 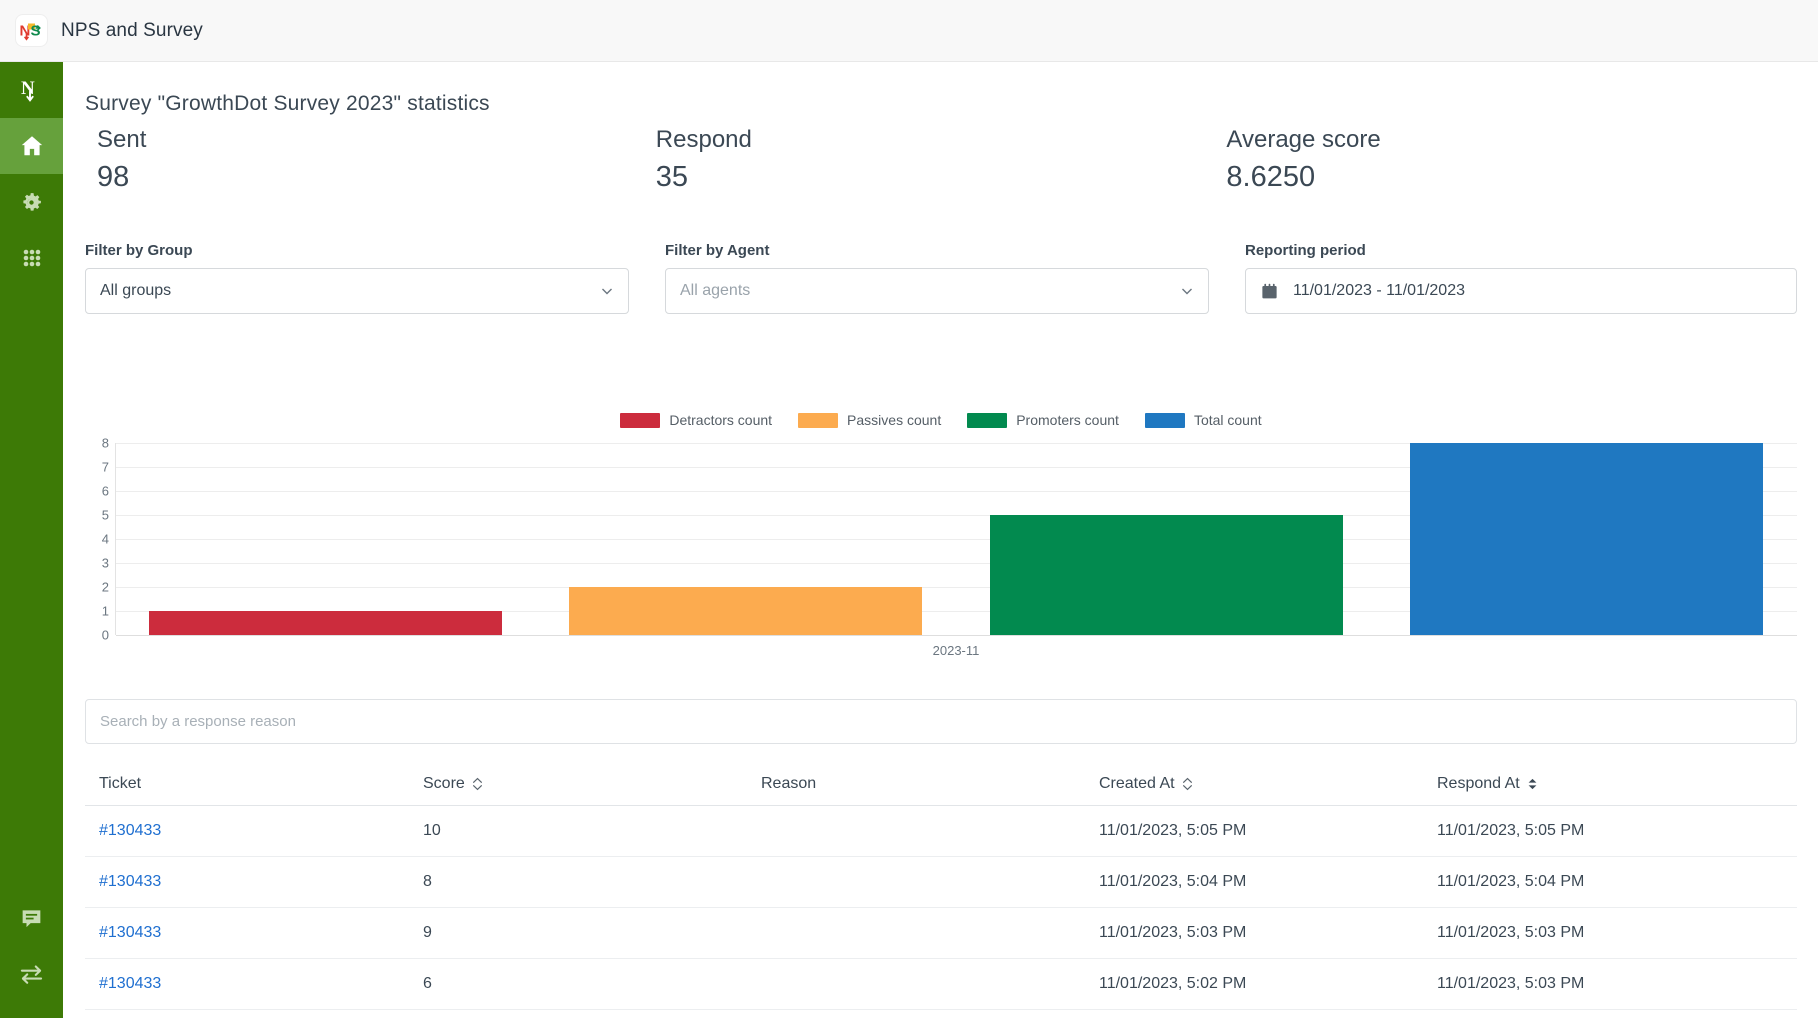 What do you see at coordinates (427, 983) in the screenshot?
I see `cell-score: 6` at bounding box center [427, 983].